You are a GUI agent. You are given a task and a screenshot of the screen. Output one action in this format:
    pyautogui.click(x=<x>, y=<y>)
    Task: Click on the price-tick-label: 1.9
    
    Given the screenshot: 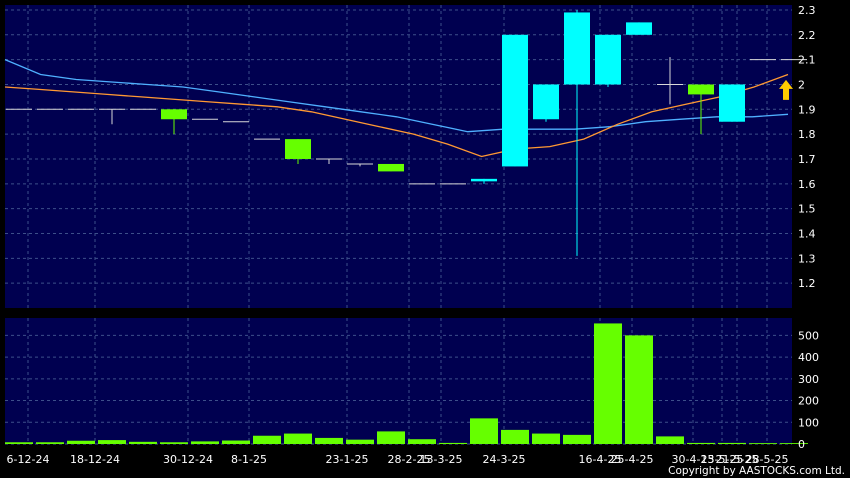 What is the action you would take?
    pyautogui.click(x=807, y=109)
    